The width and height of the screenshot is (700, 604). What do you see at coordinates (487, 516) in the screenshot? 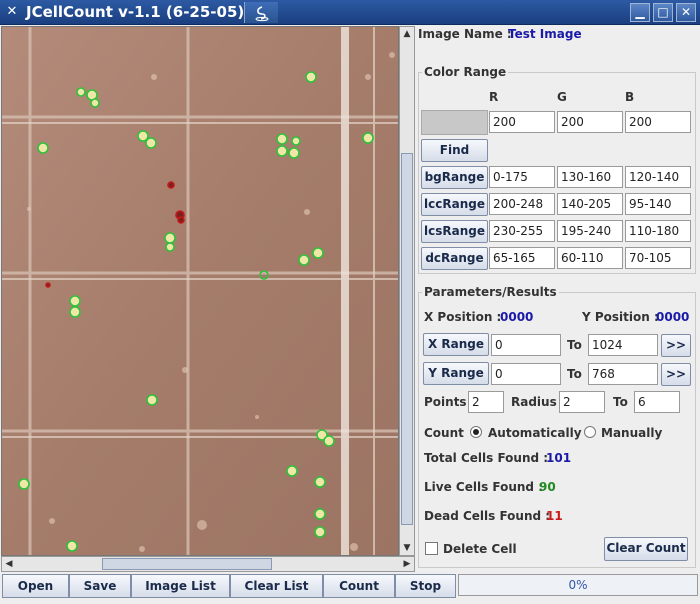
I see `dead-cells-label: Dead Cells Found :` at bounding box center [487, 516].